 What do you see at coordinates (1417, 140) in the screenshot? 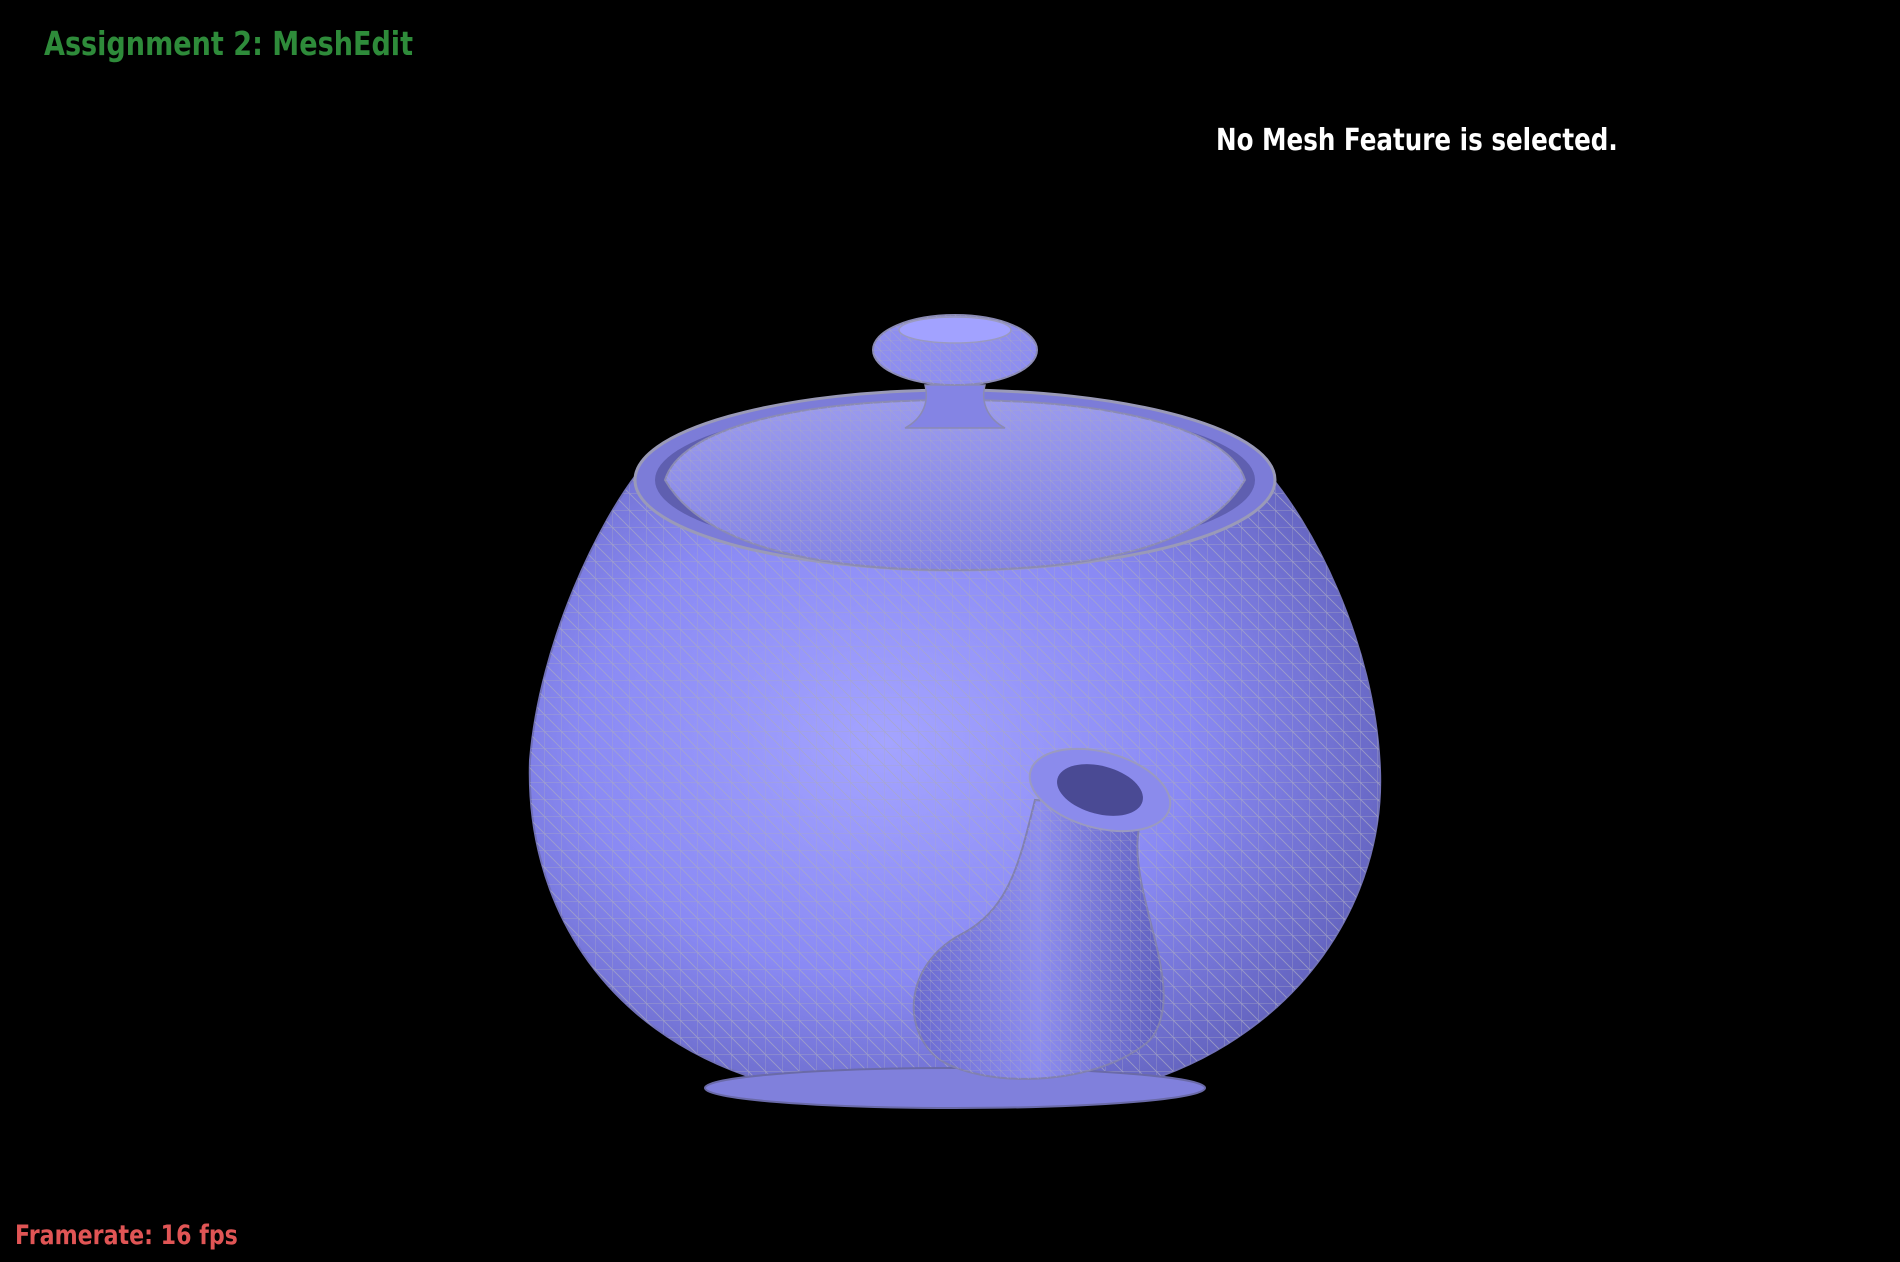
I see `selection-status: No Mesh Feature is selected.` at bounding box center [1417, 140].